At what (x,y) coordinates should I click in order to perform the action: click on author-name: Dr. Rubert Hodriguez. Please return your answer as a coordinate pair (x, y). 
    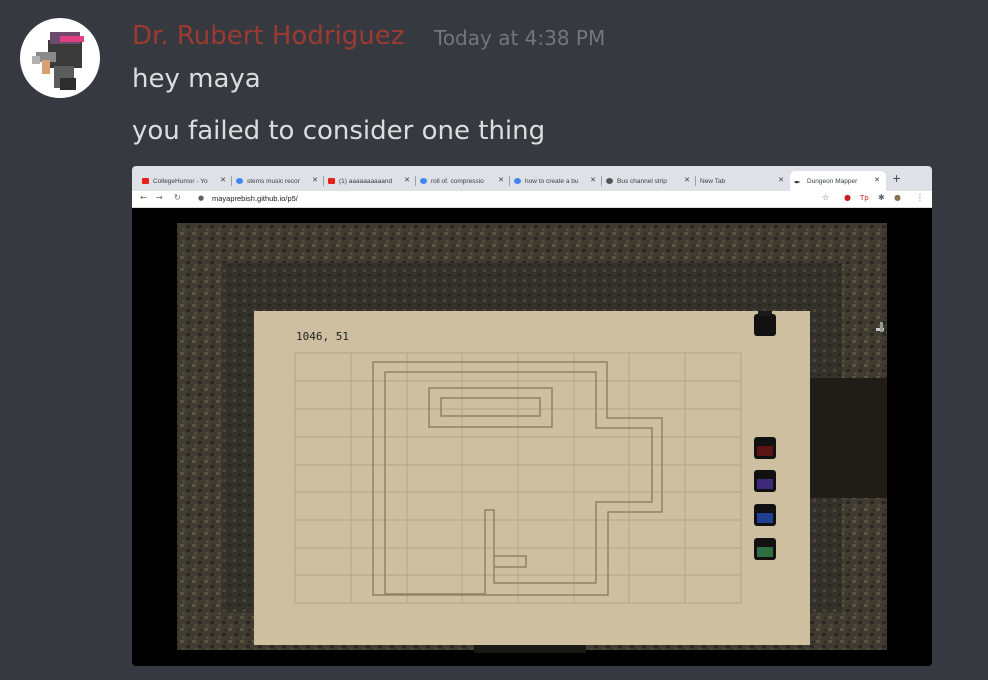
    Looking at the image, I should click on (268, 36).